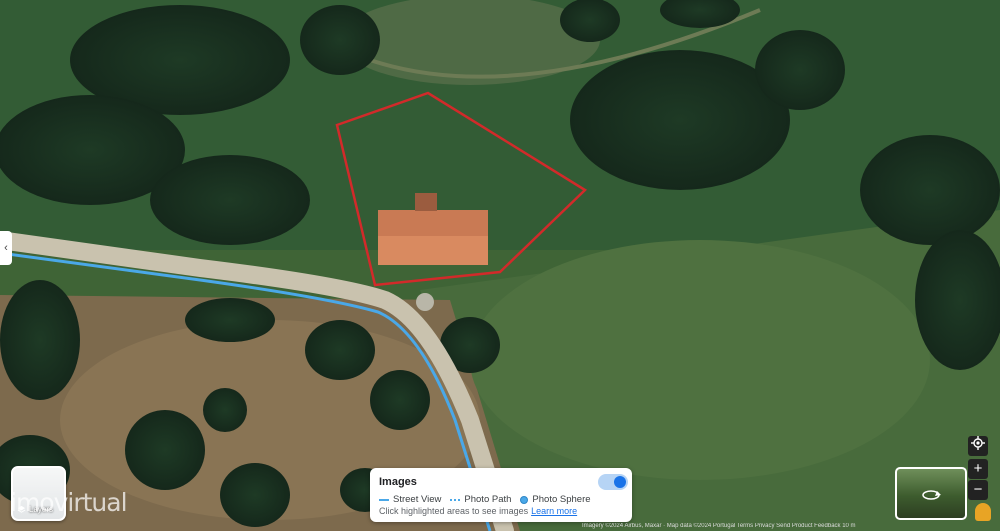 The width and height of the screenshot is (1000, 531). I want to click on legend-photo-sphere: Photo Sphere, so click(555, 499).